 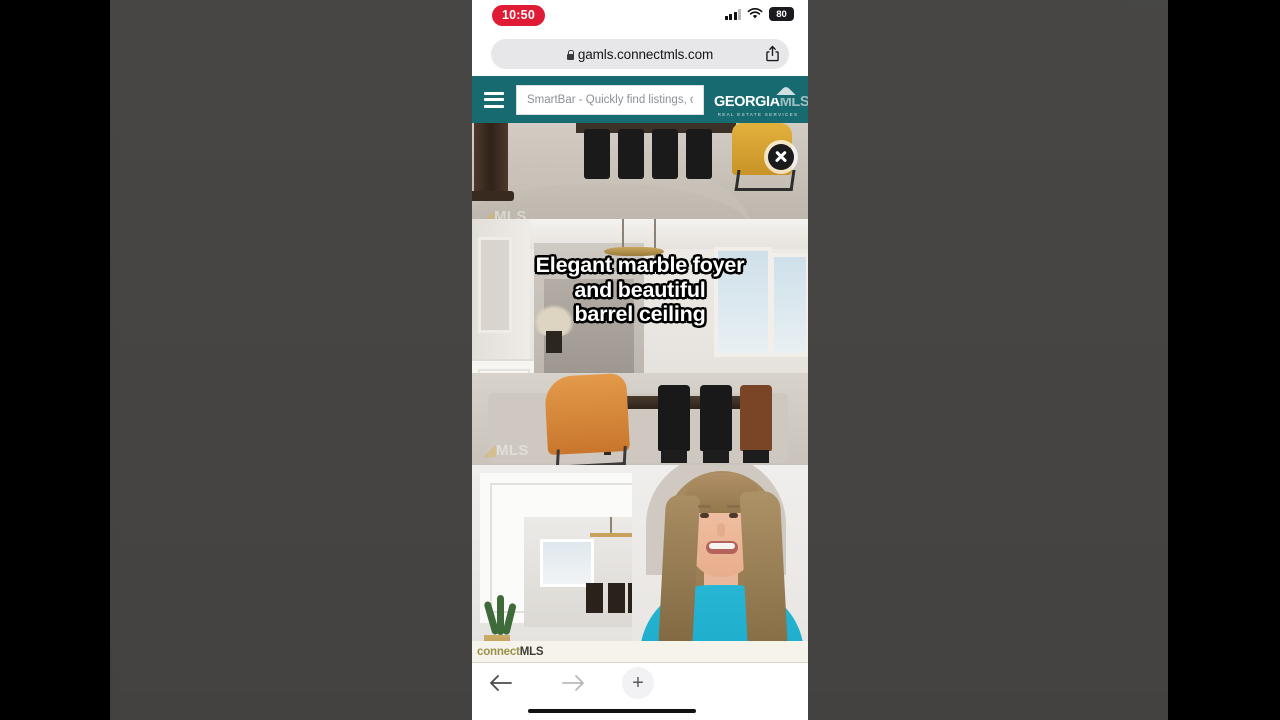 I want to click on roof-icon, so click(x=786, y=92).